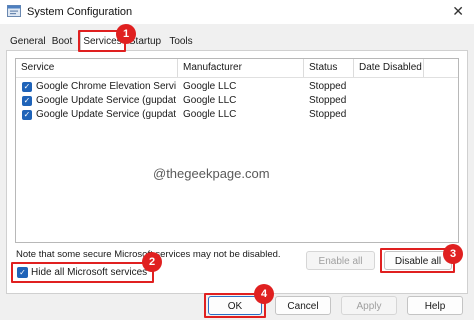 Image resolution: width=474 pixels, height=320 pixels. What do you see at coordinates (453, 254) in the screenshot?
I see `step-badge-3: 3` at bounding box center [453, 254].